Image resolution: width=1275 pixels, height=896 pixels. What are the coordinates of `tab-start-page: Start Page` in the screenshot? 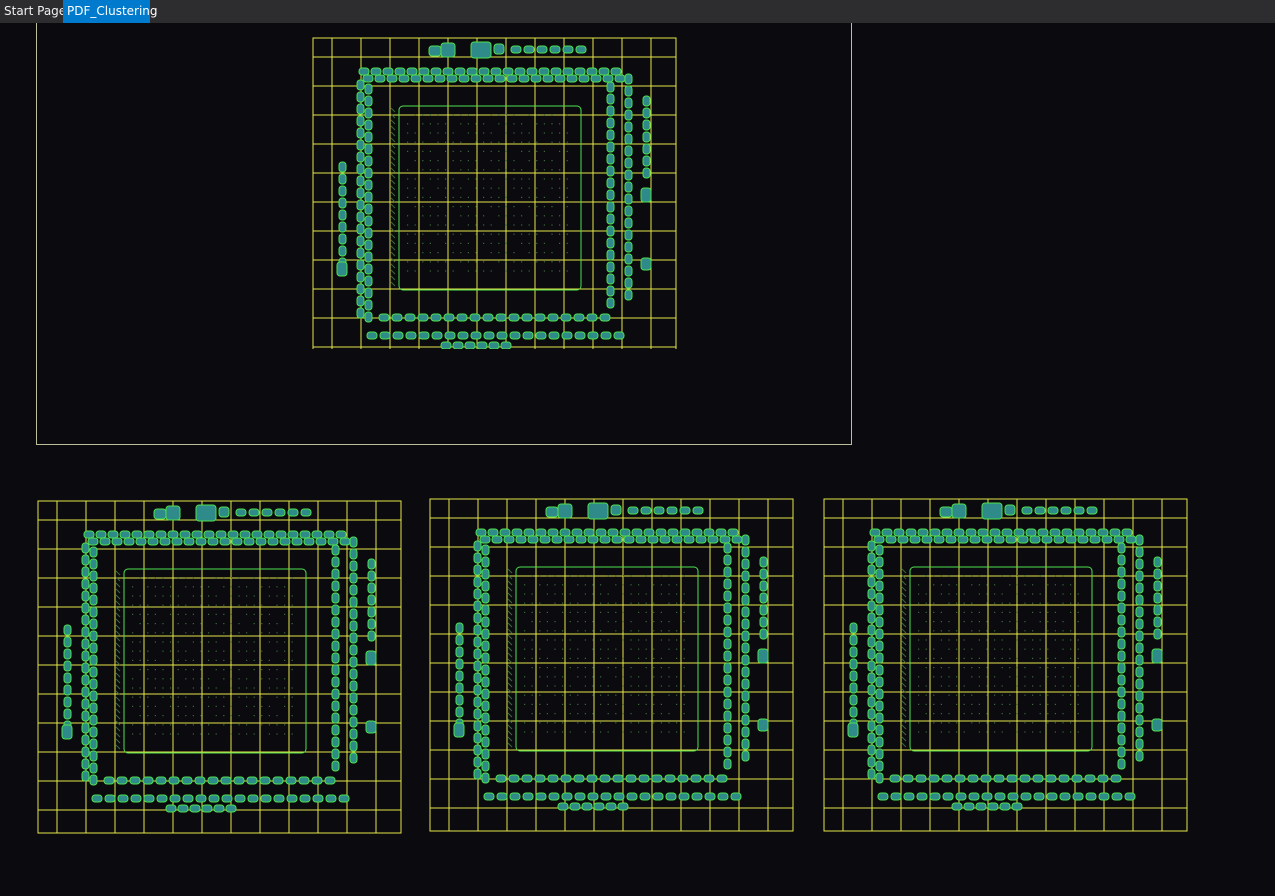 It's located at (33, 11).